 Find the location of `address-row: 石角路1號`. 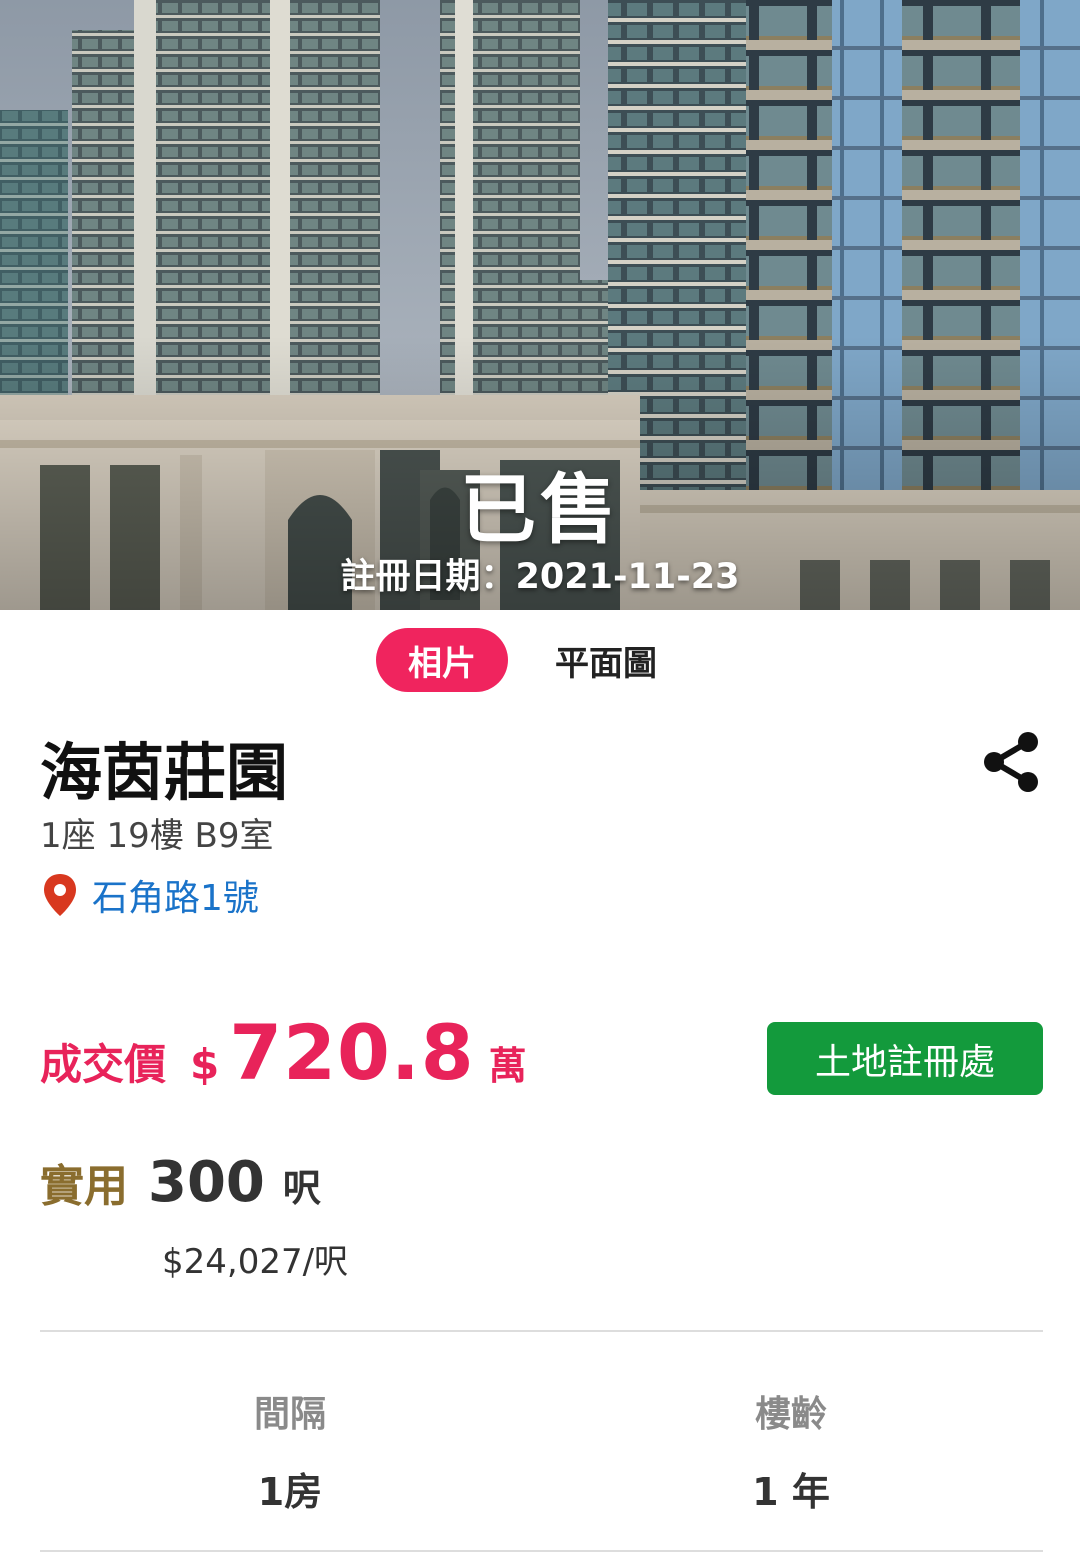

address-row: 石角路1號 is located at coordinates (149, 895).